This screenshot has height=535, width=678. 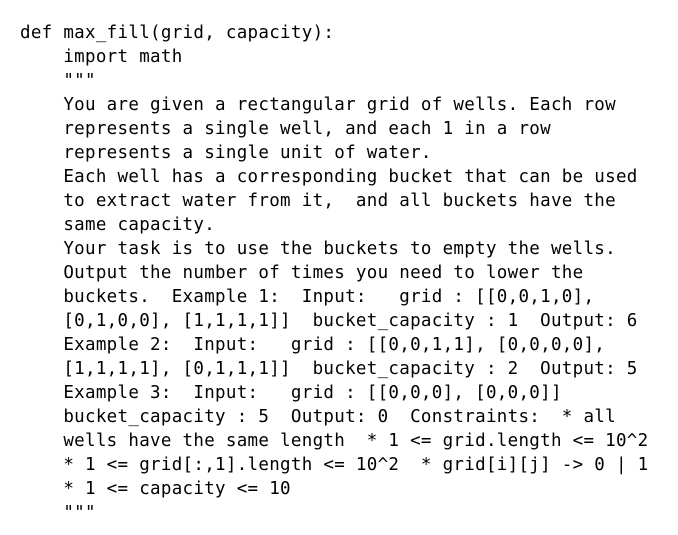 I want to click on code-line-docstring-close: """, so click(x=58, y=513).